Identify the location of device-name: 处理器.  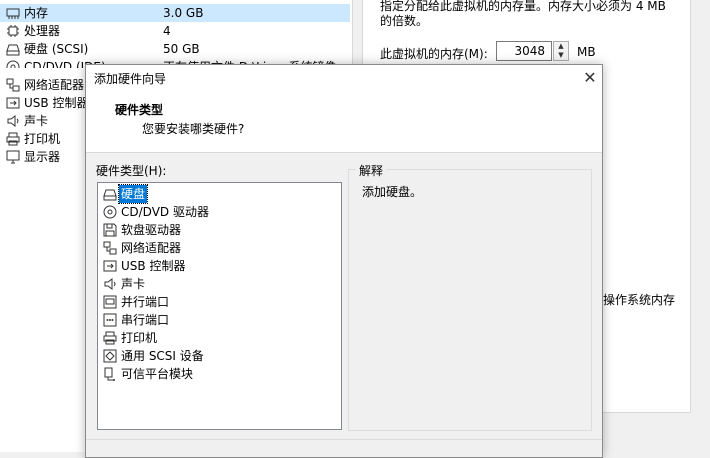
(42, 31).